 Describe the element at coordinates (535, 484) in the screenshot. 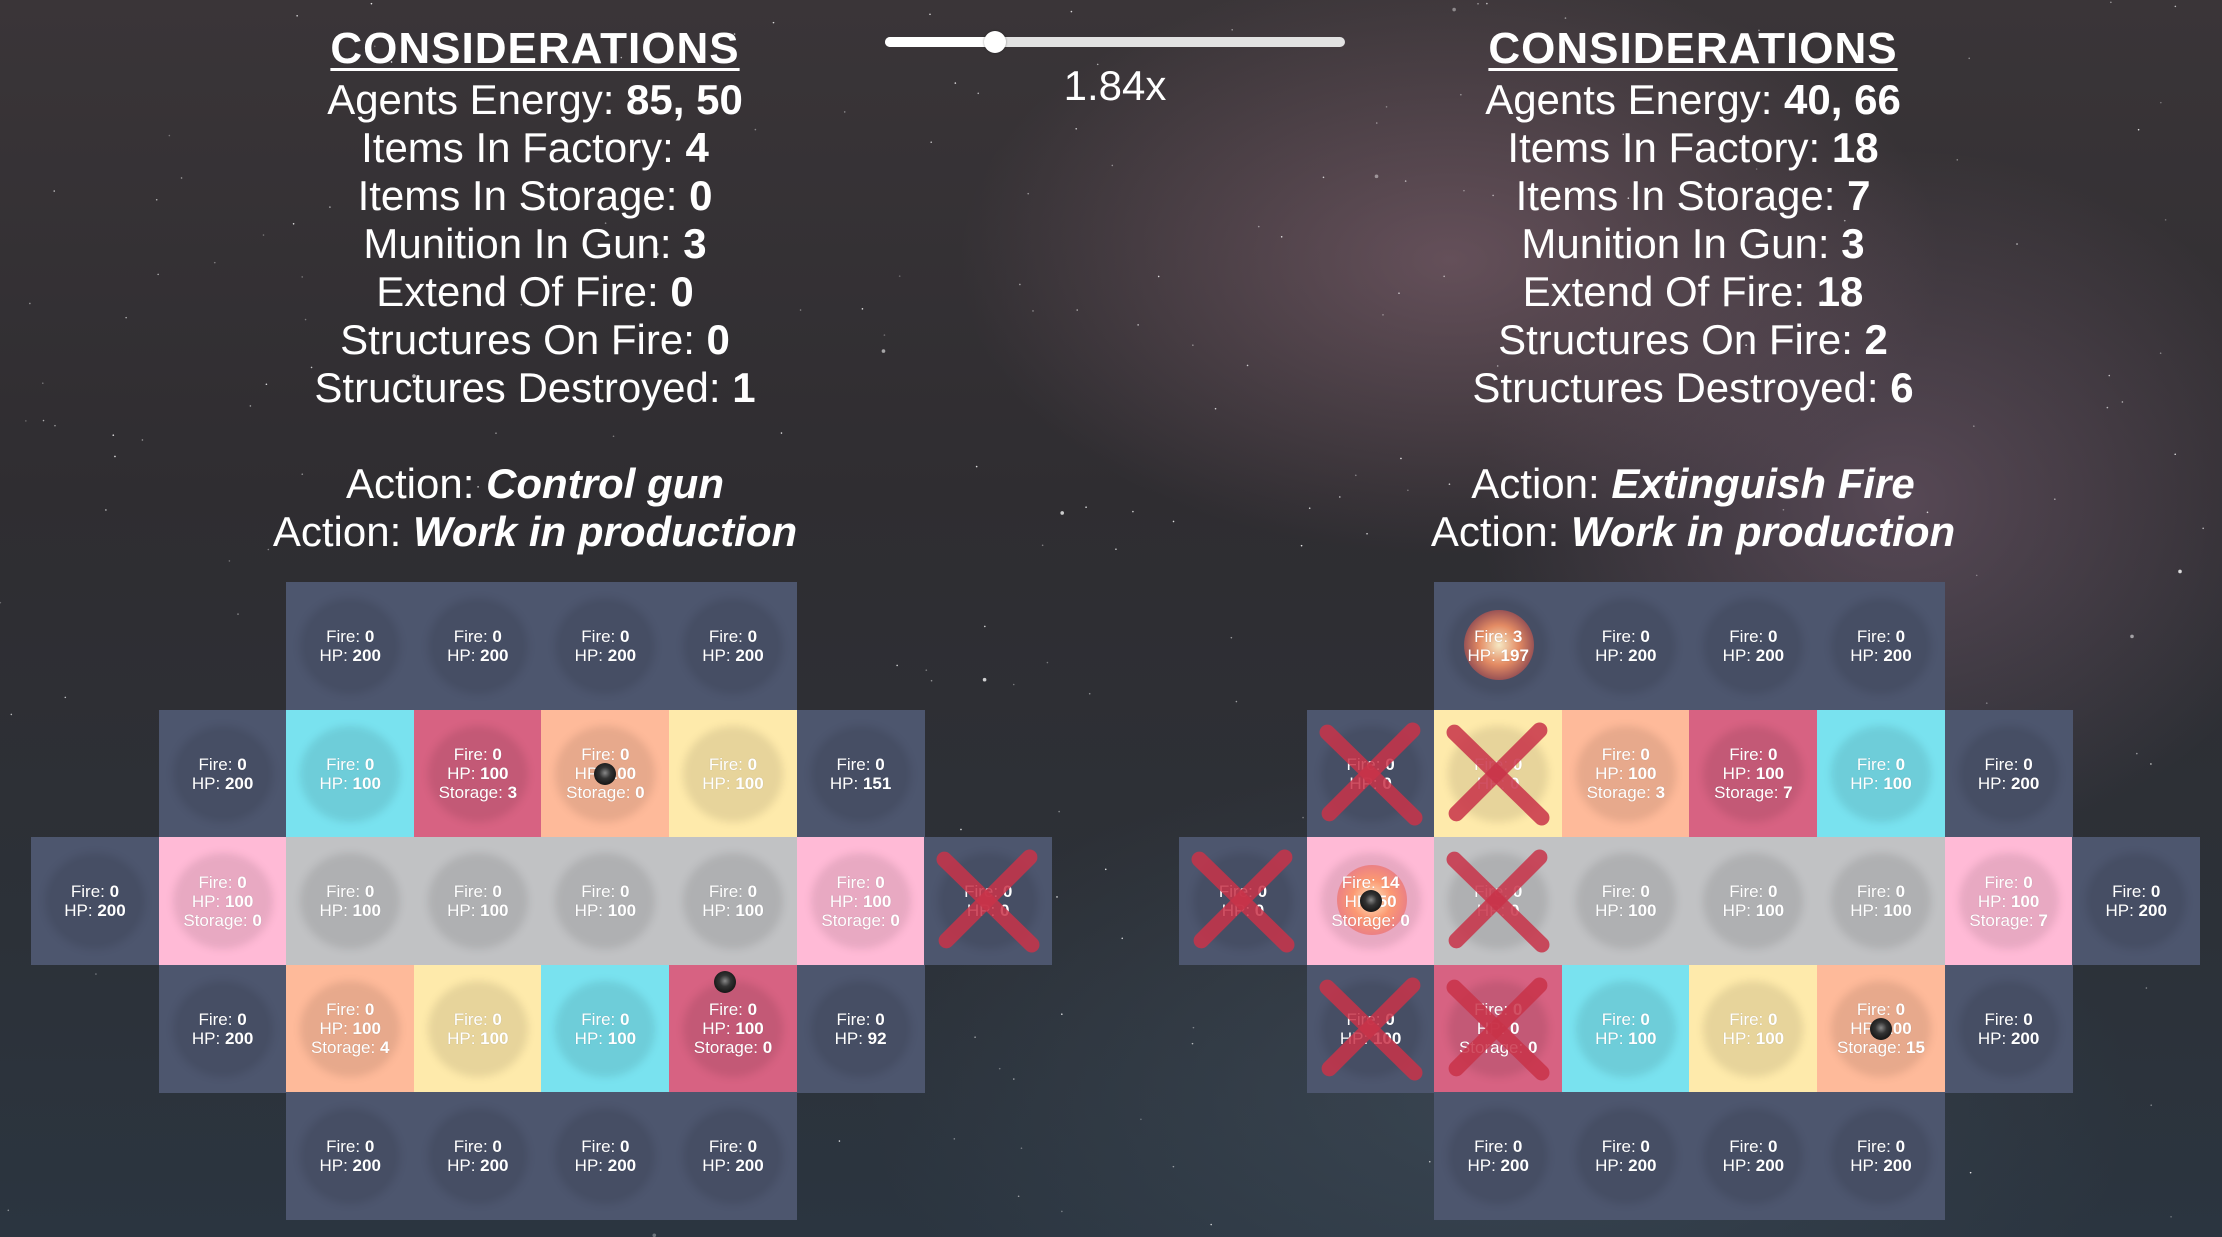

I see `action-line: Action: Control gun` at that location.